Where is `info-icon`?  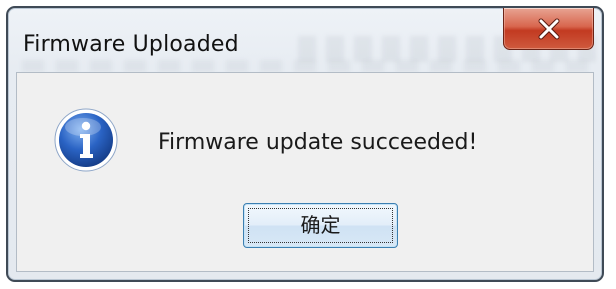
info-icon is located at coordinates (86, 140).